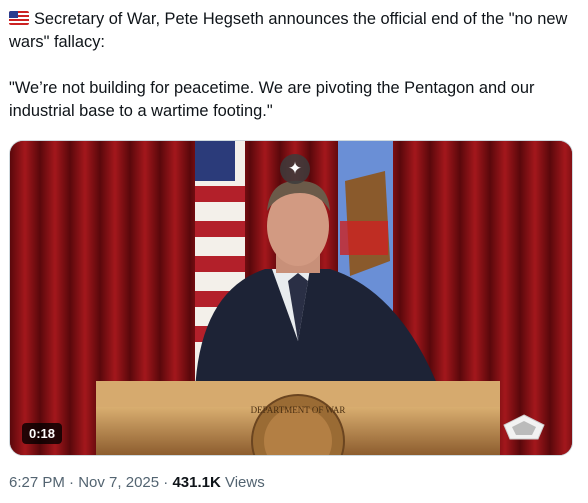 This screenshot has height=503, width=588. Describe the element at coordinates (298, 410) in the screenshot. I see `podium-seal-text: DEPARTMENT OF WAR` at that location.